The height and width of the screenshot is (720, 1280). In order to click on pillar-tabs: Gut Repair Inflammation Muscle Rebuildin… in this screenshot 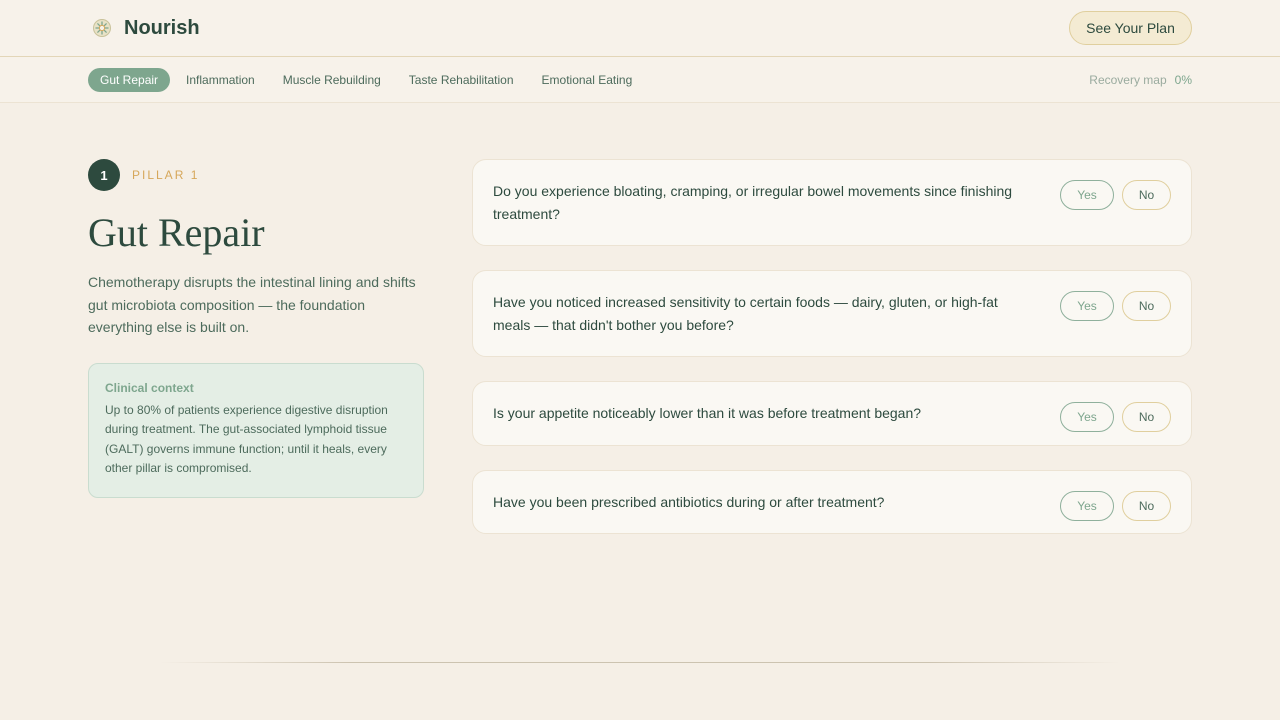, I will do `click(368, 80)`.